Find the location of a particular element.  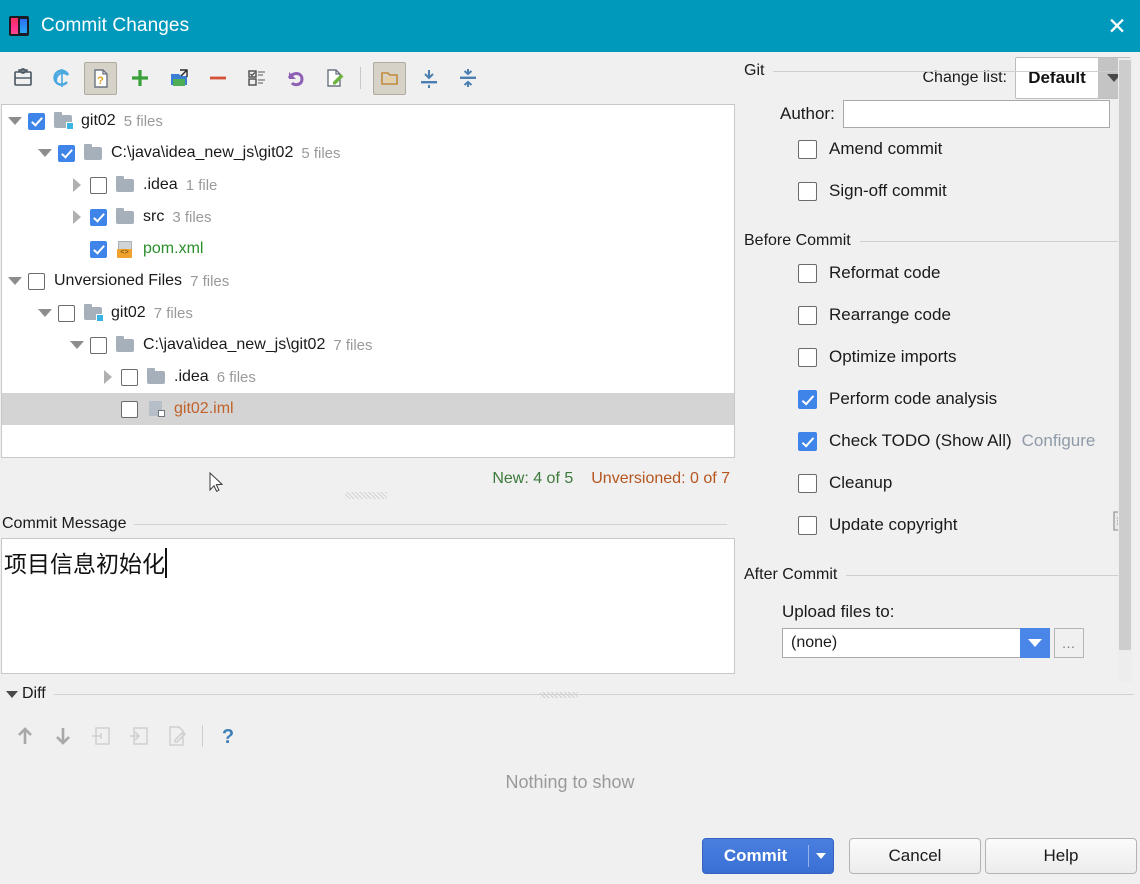

rearrange-code-row: Rearrange code is located at coordinates (934, 315).